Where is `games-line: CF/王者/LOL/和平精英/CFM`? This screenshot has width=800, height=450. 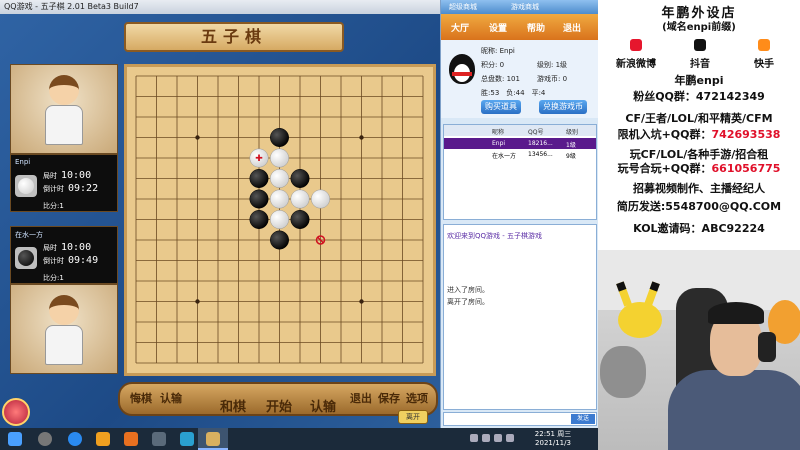 games-line: CF/王者/LOL/和平精英/CFM is located at coordinates (699, 118).